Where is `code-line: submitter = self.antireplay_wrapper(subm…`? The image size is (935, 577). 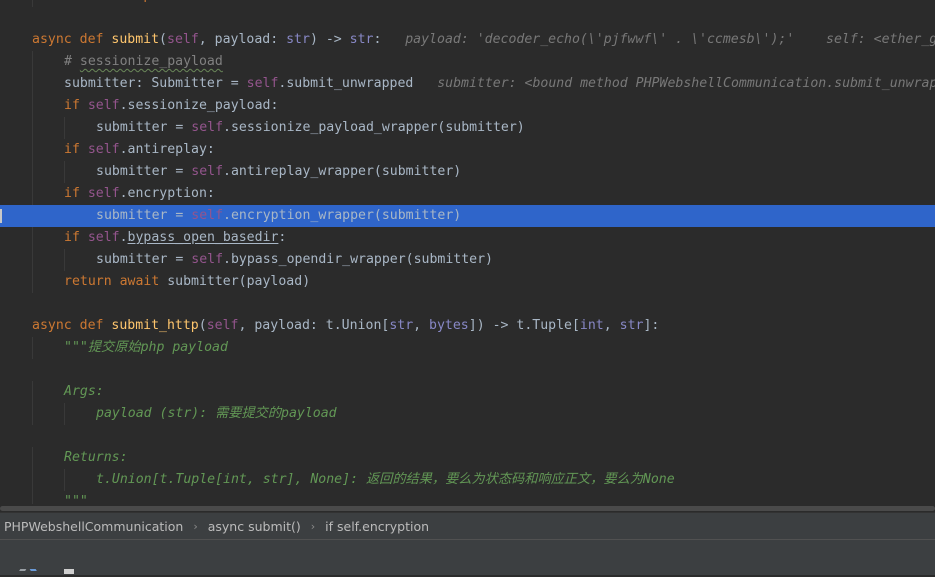
code-line: submitter = self.antireplay_wrapper(subm… is located at coordinates (467, 172).